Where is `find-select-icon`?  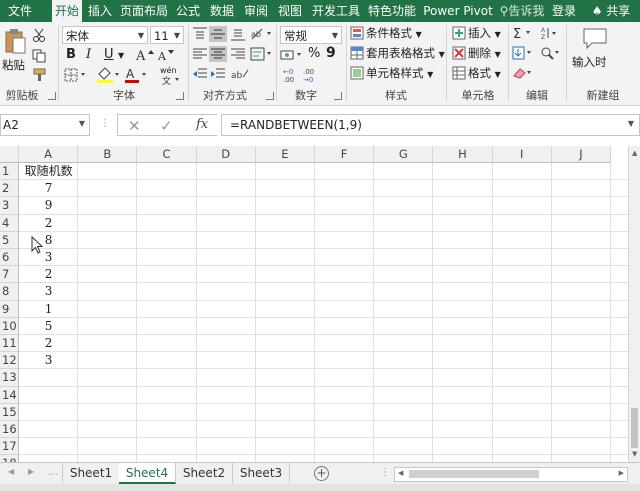
find-select-icon is located at coordinates (551, 54).